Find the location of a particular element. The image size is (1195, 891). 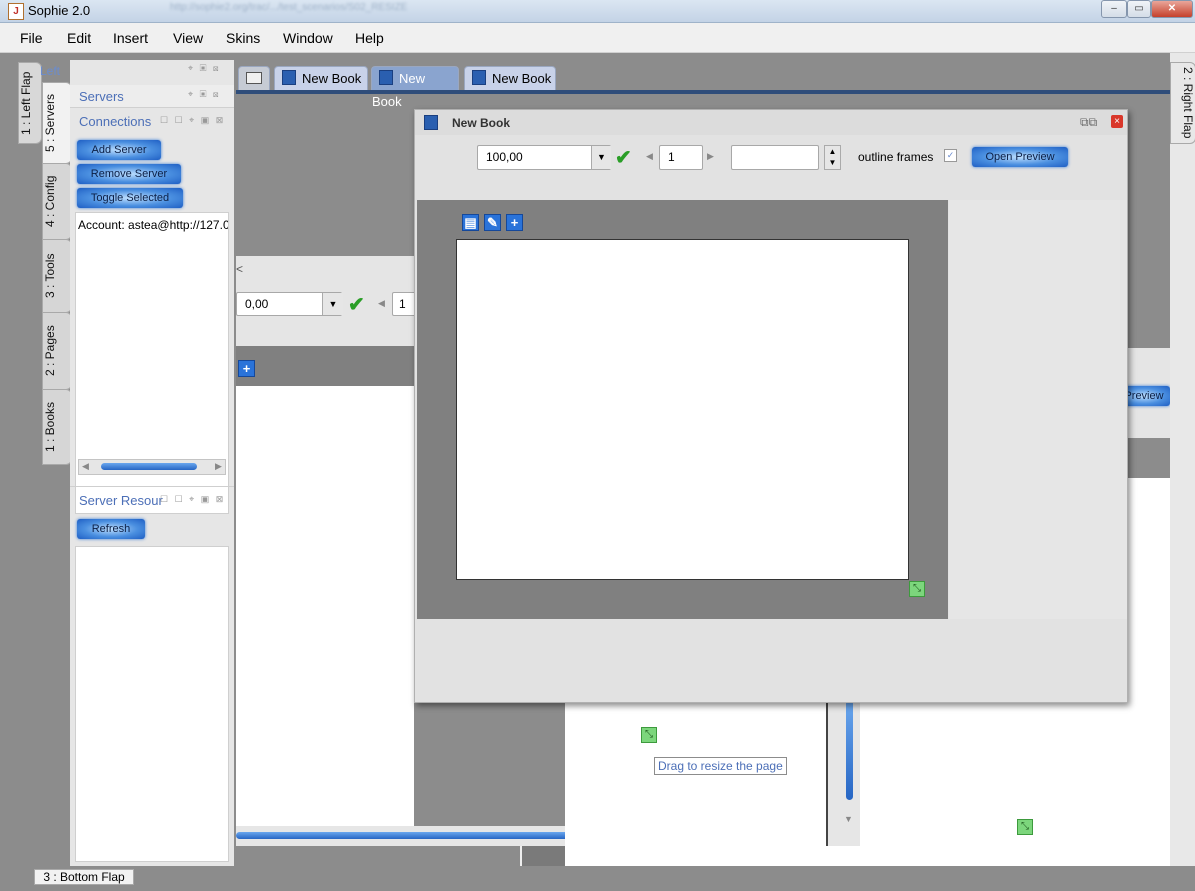

resize-tooltip: Drag to resize the page is located at coordinates (720, 766).